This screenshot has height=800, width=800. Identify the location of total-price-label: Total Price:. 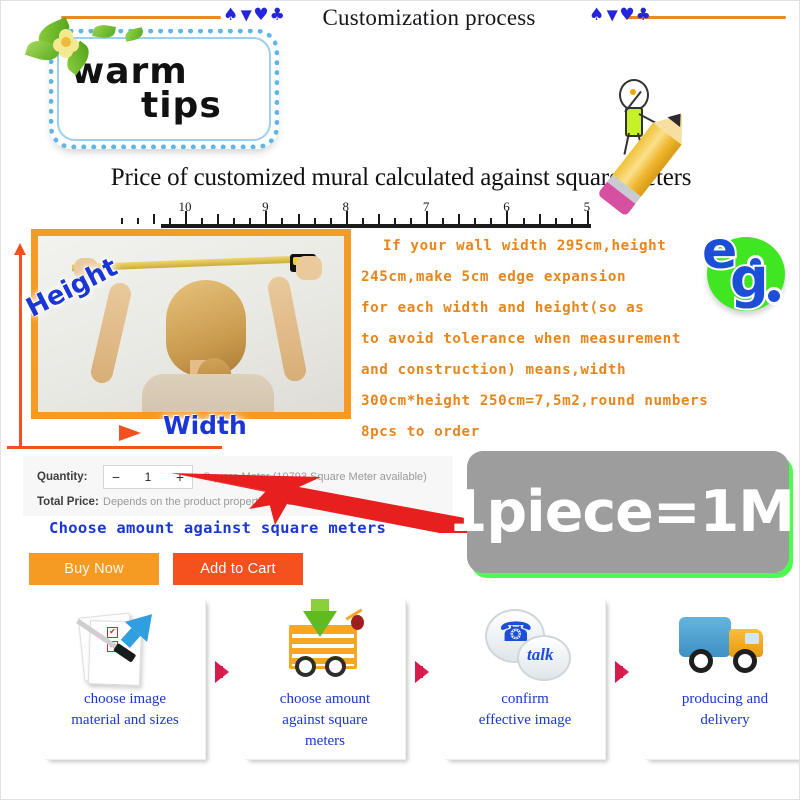
(68, 502).